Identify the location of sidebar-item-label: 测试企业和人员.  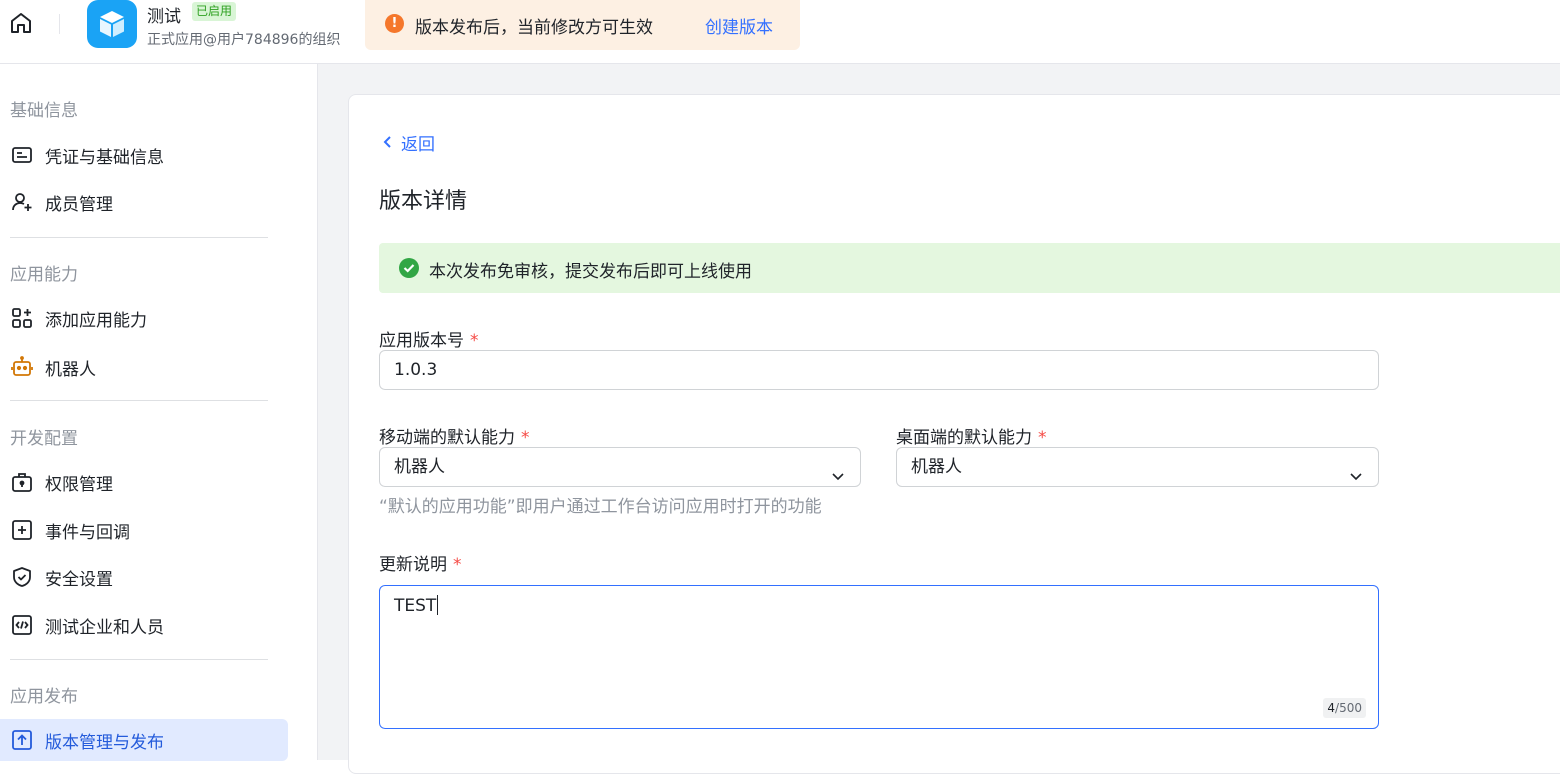
(104, 628).